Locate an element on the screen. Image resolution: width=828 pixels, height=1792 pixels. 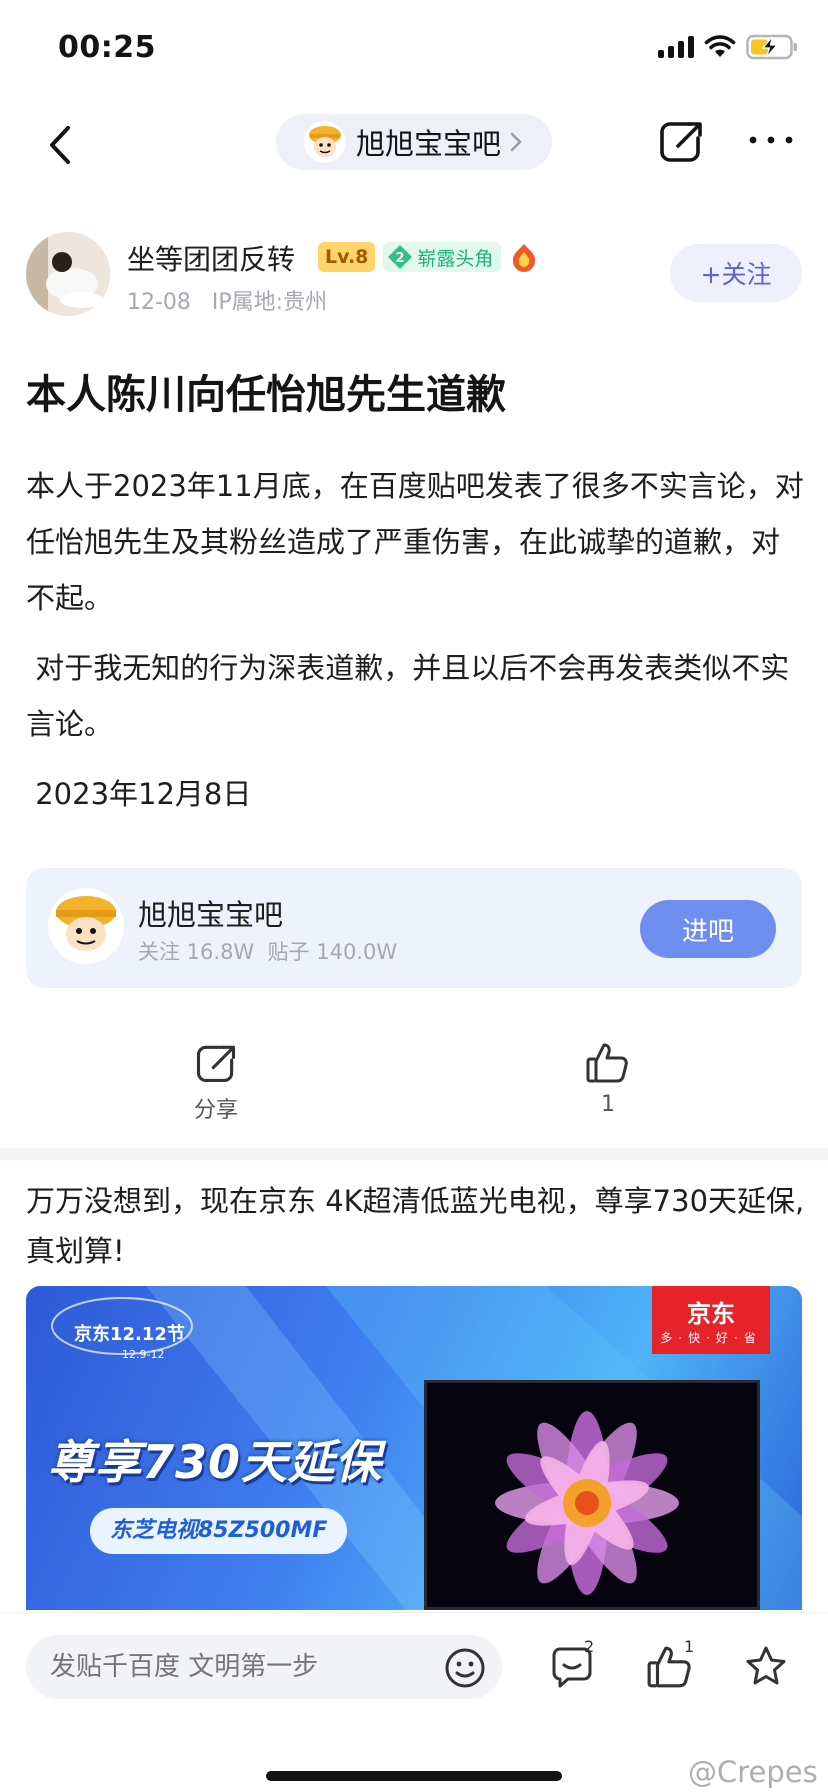
title-badge: 2 崭露头角 is located at coordinates (442, 257).